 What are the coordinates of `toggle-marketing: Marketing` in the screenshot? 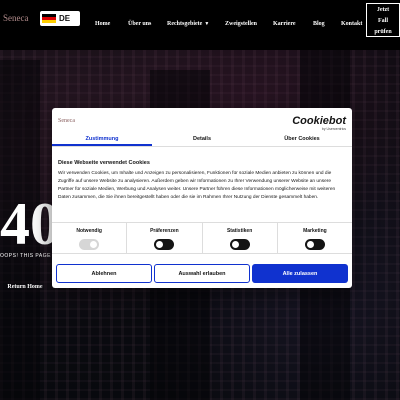 It's located at (315, 238).